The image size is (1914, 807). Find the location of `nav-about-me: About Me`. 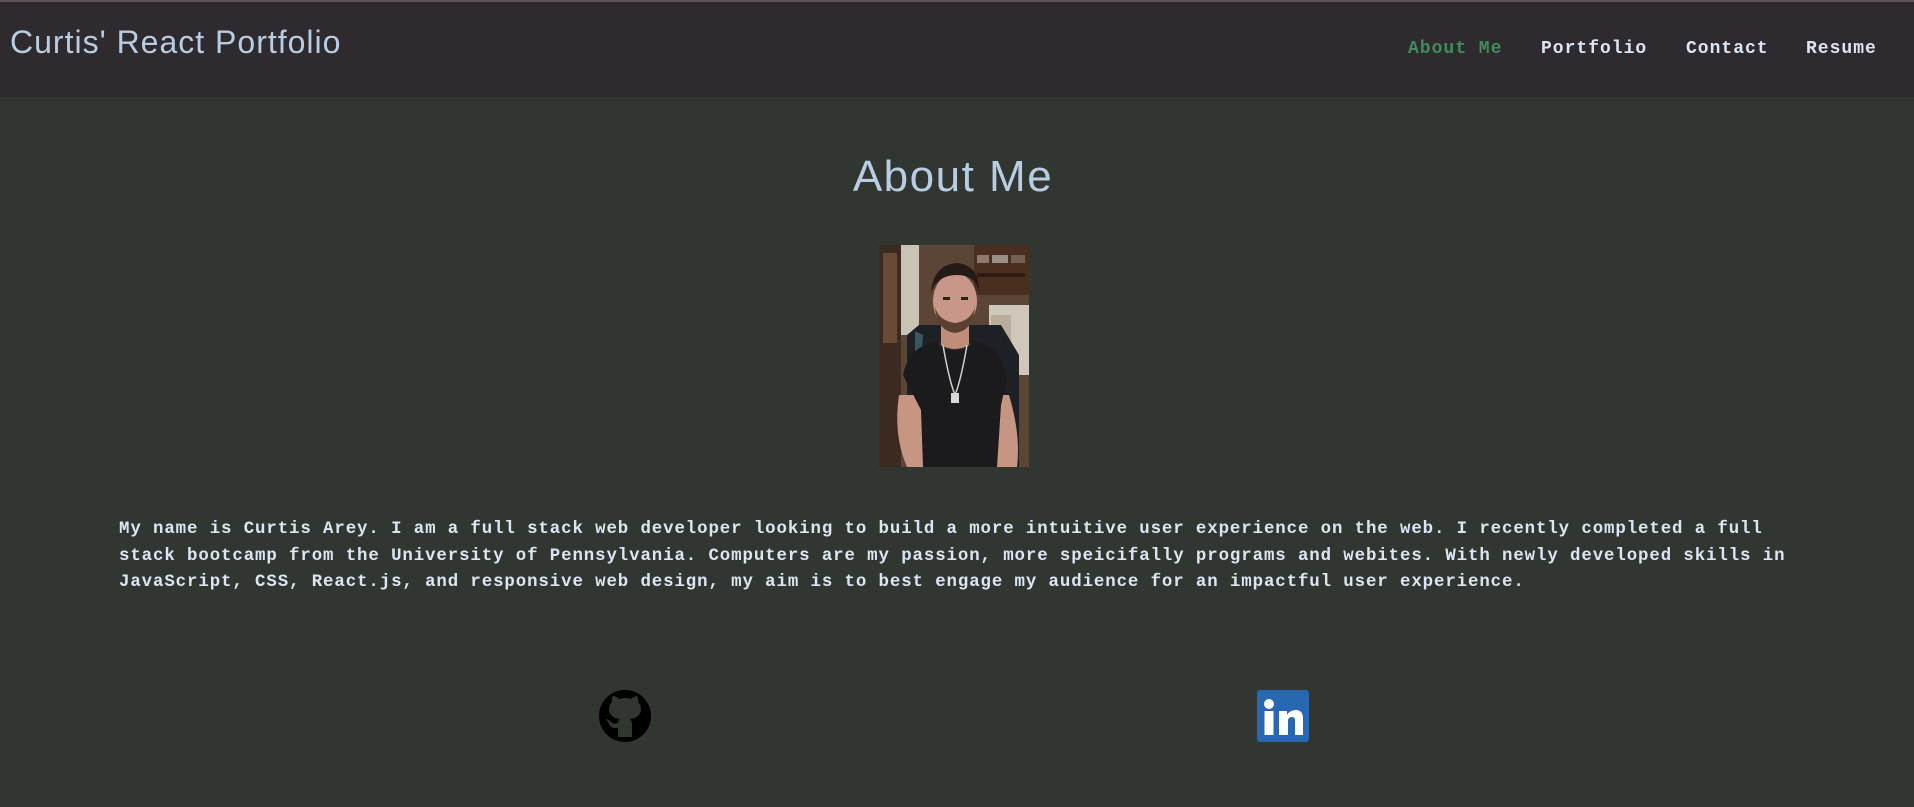

nav-about-me: About Me is located at coordinates (1455, 49).